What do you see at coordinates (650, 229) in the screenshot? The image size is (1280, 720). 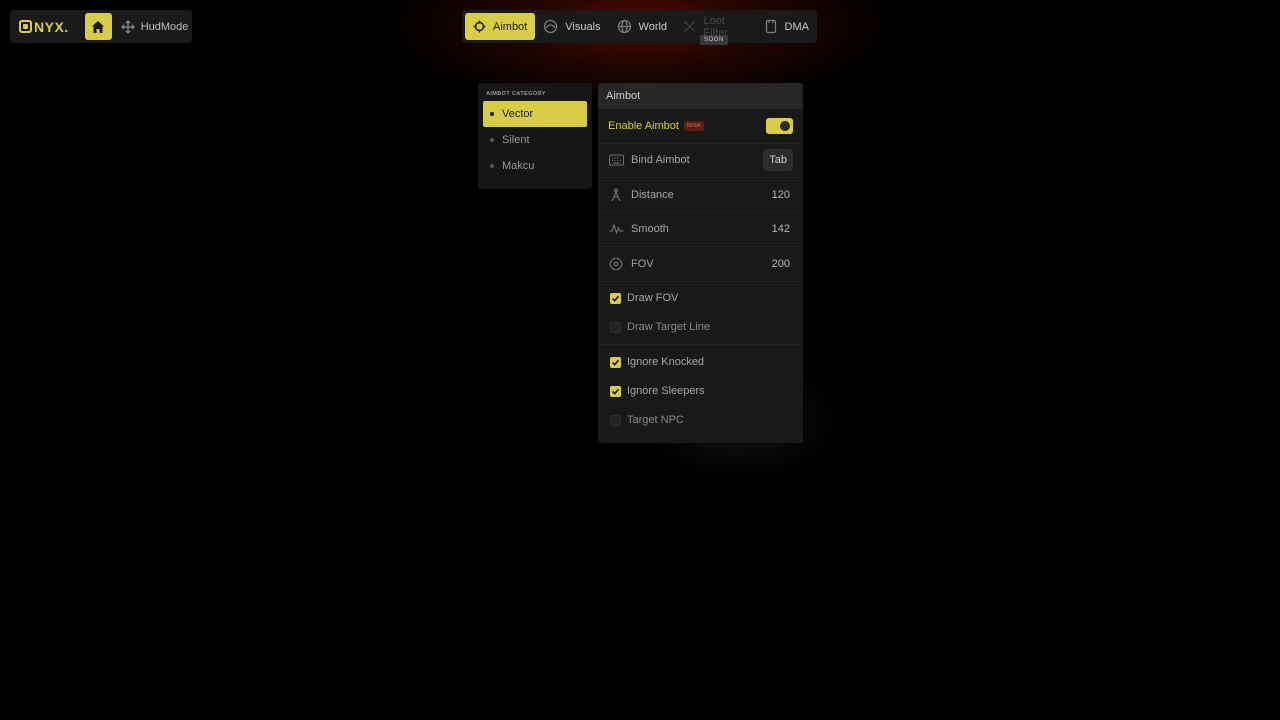 I see `smooth-label: Smooth` at bounding box center [650, 229].